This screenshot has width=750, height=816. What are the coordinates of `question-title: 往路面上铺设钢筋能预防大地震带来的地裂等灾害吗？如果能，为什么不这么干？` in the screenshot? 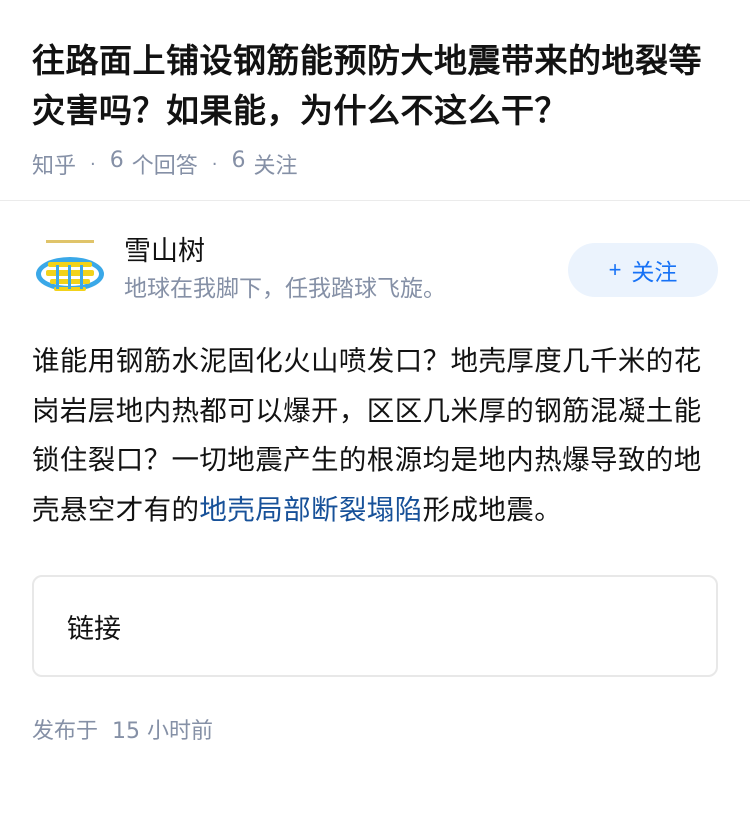 It's located at (375, 86).